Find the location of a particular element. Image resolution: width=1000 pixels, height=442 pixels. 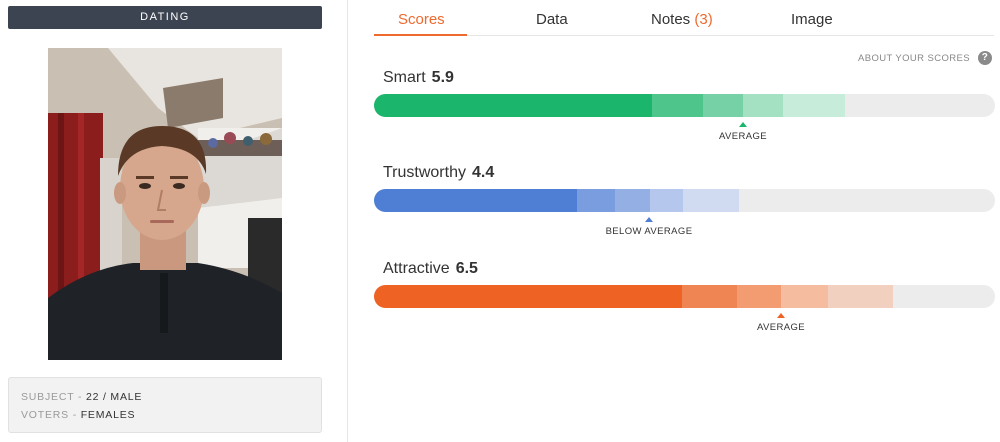

subject-label: SUBJECT - is located at coordinates (52, 397).